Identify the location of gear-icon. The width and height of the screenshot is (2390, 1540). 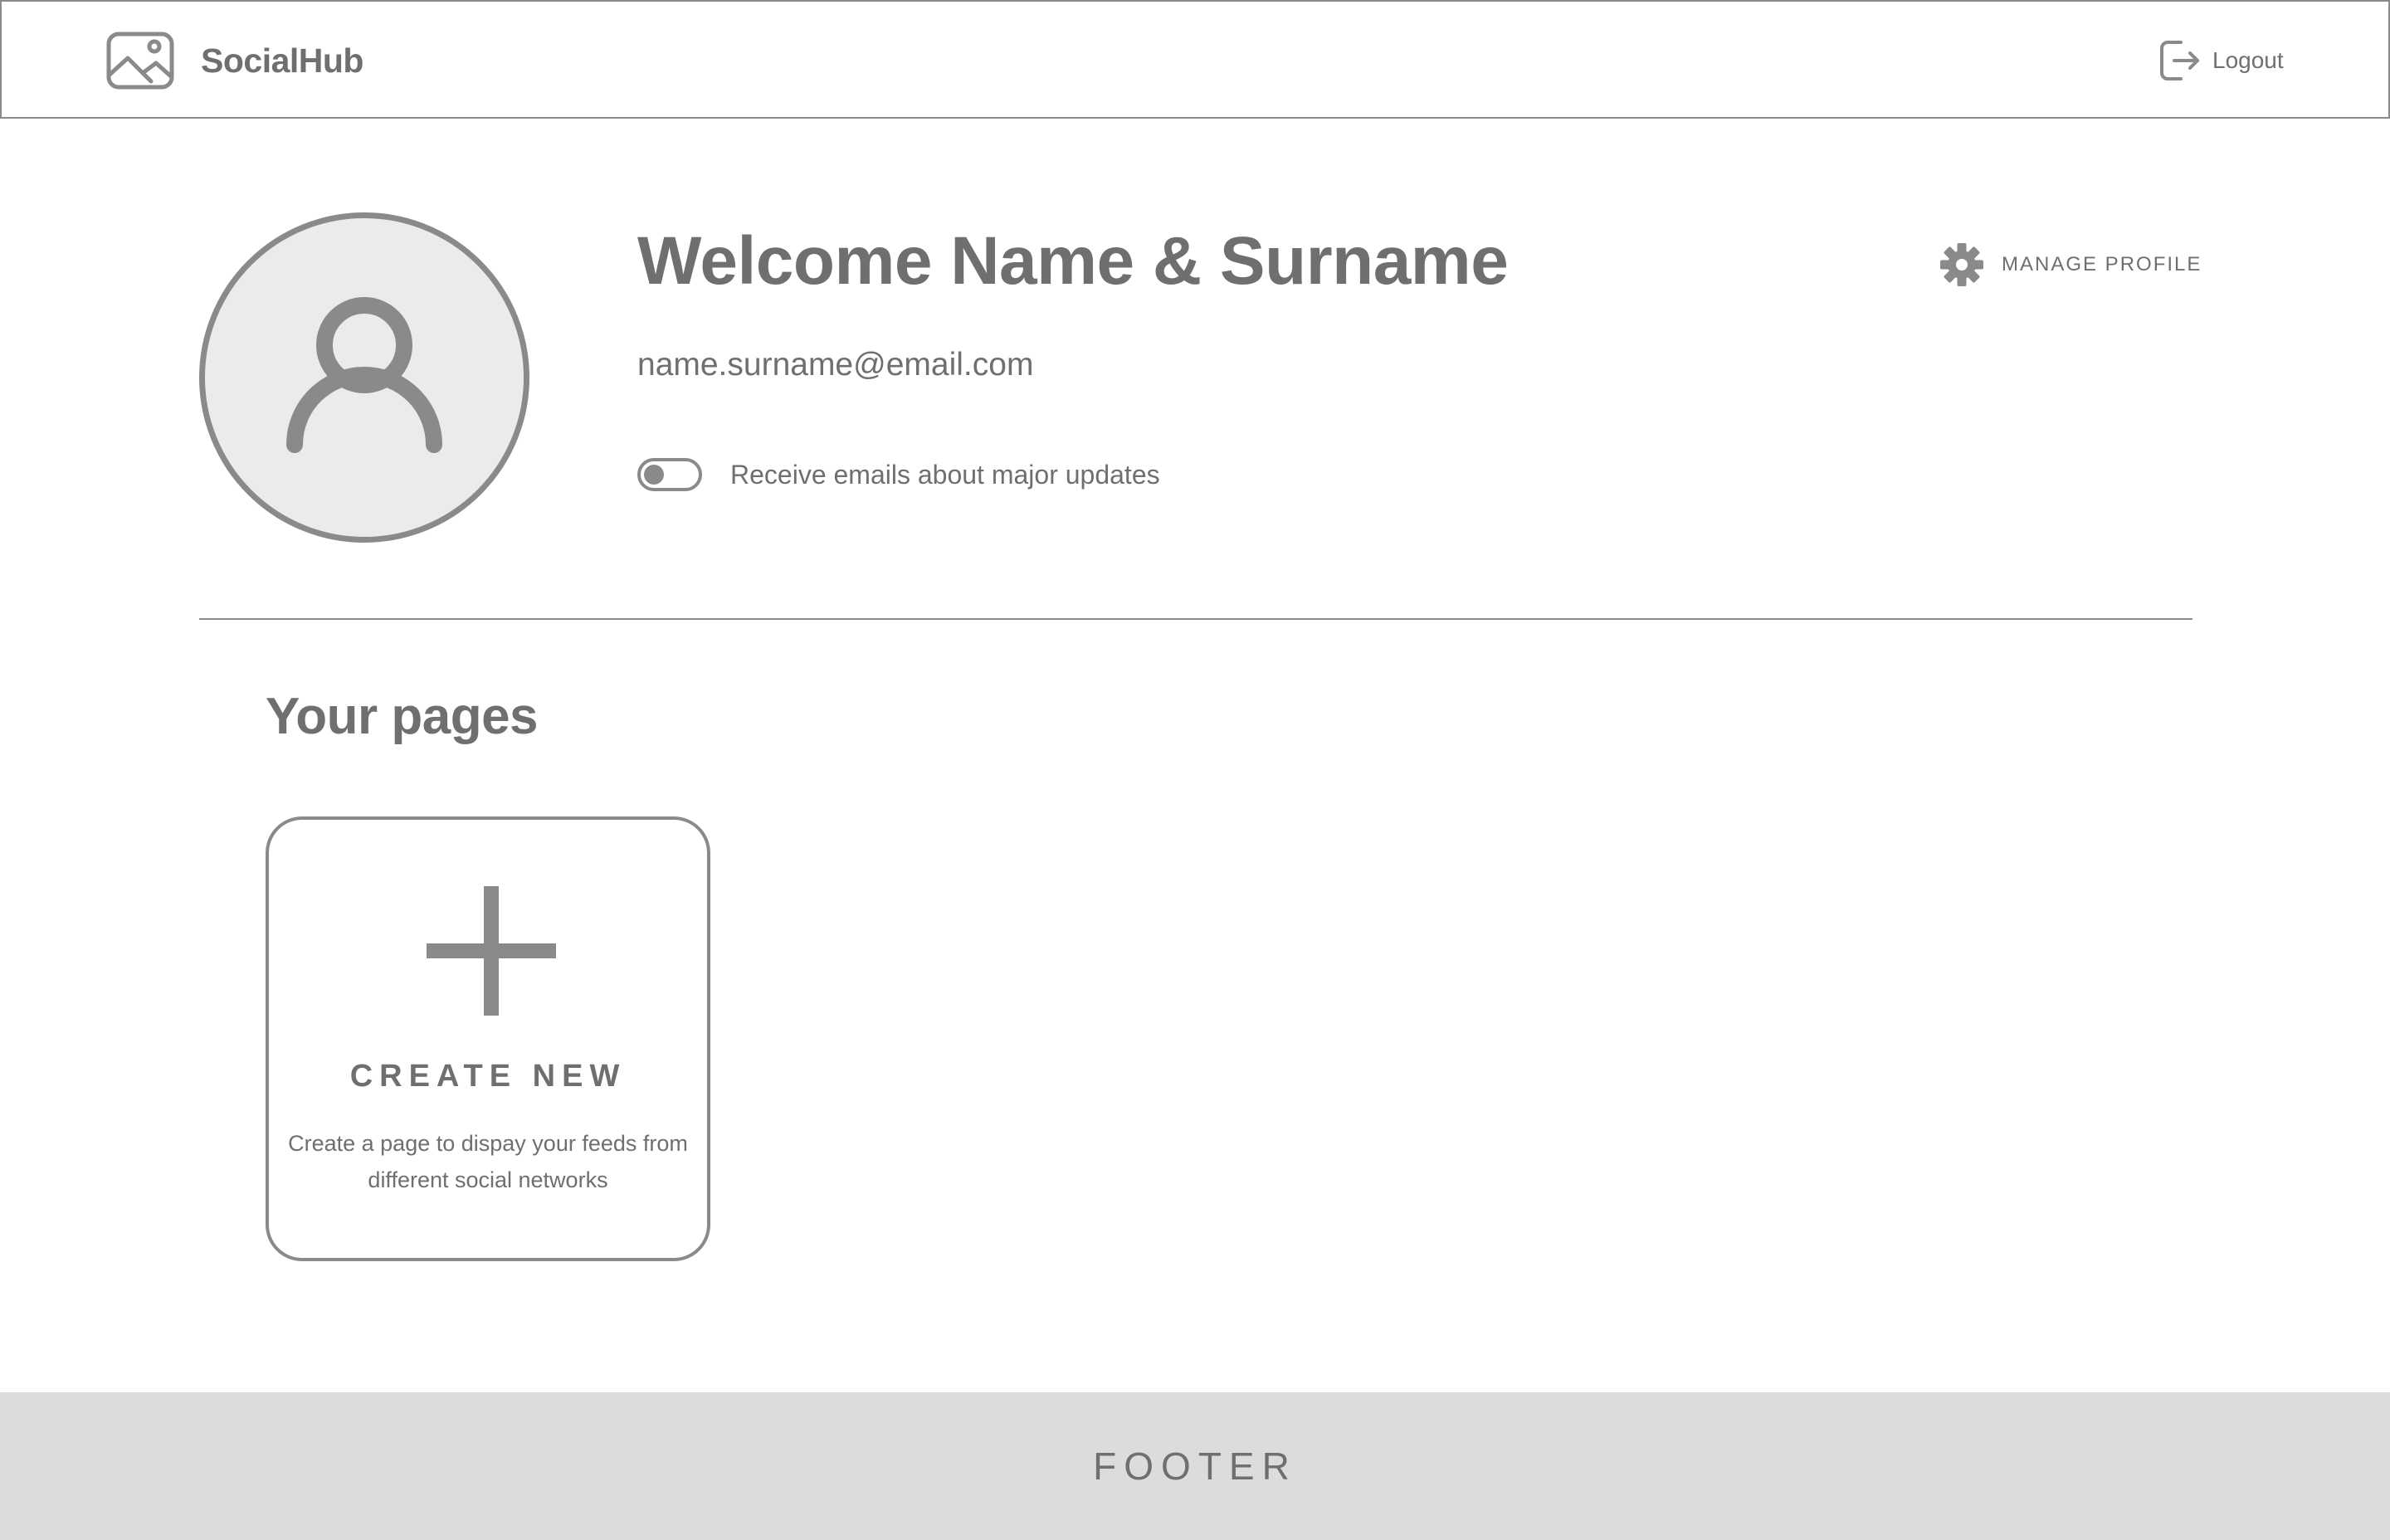
(1962, 264).